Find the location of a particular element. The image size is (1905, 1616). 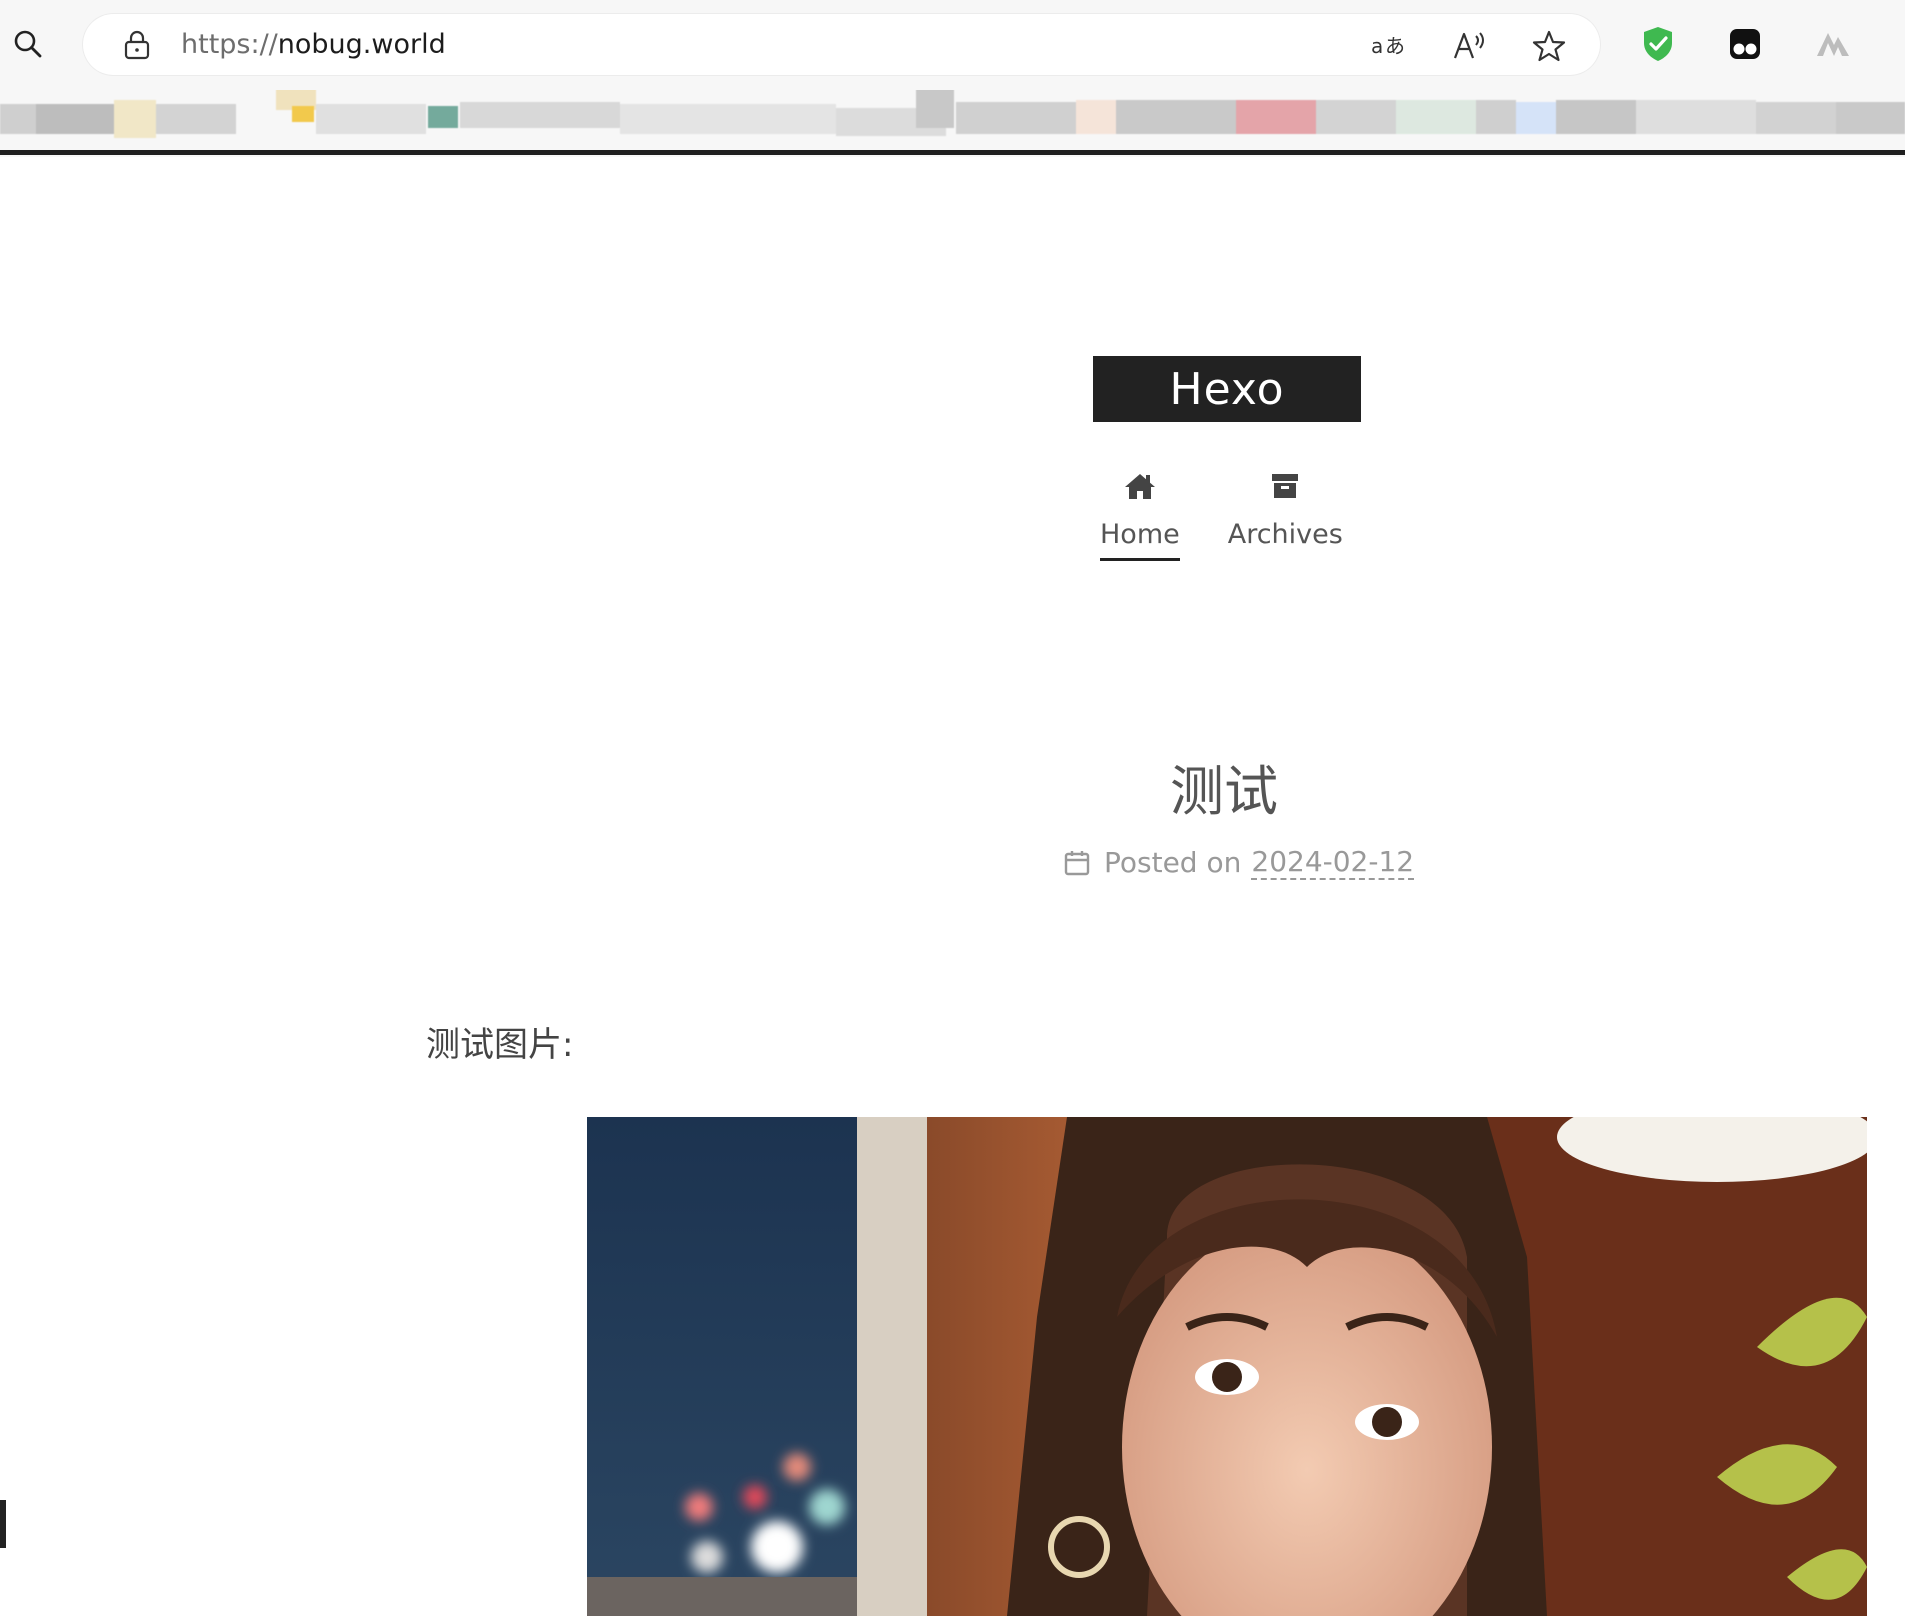

menu-label-home: Home is located at coordinates (1140, 540).